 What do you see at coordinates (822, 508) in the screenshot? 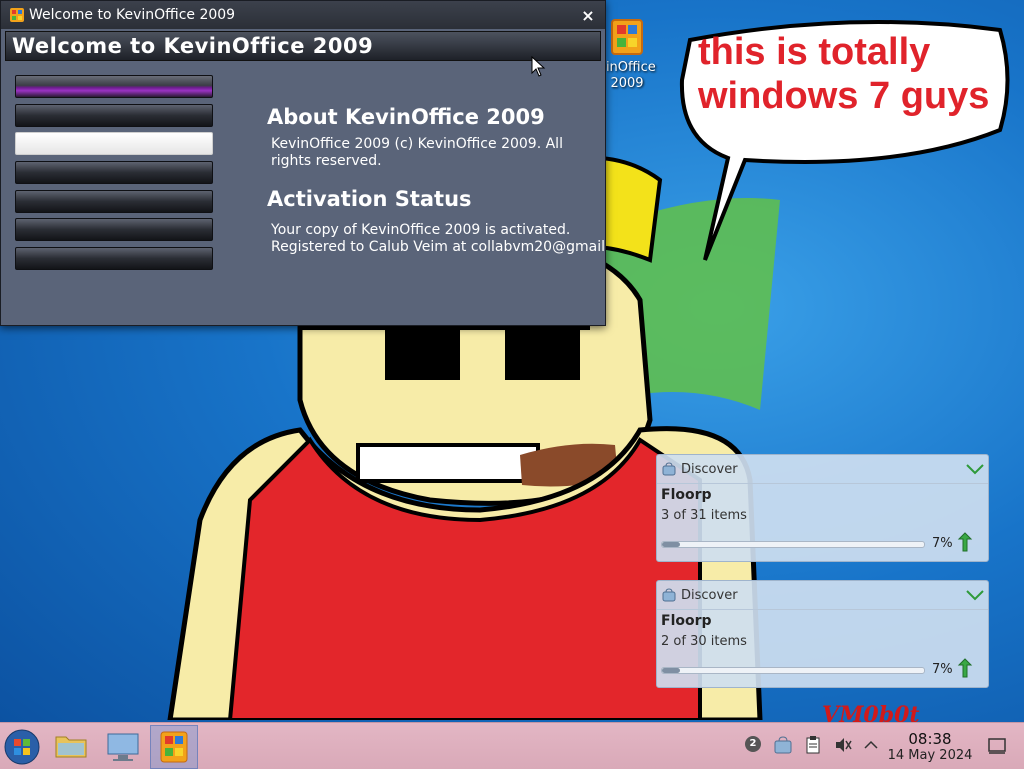
I see `notification-card: Discover Floorp 3 of 31 items 7%` at bounding box center [822, 508].